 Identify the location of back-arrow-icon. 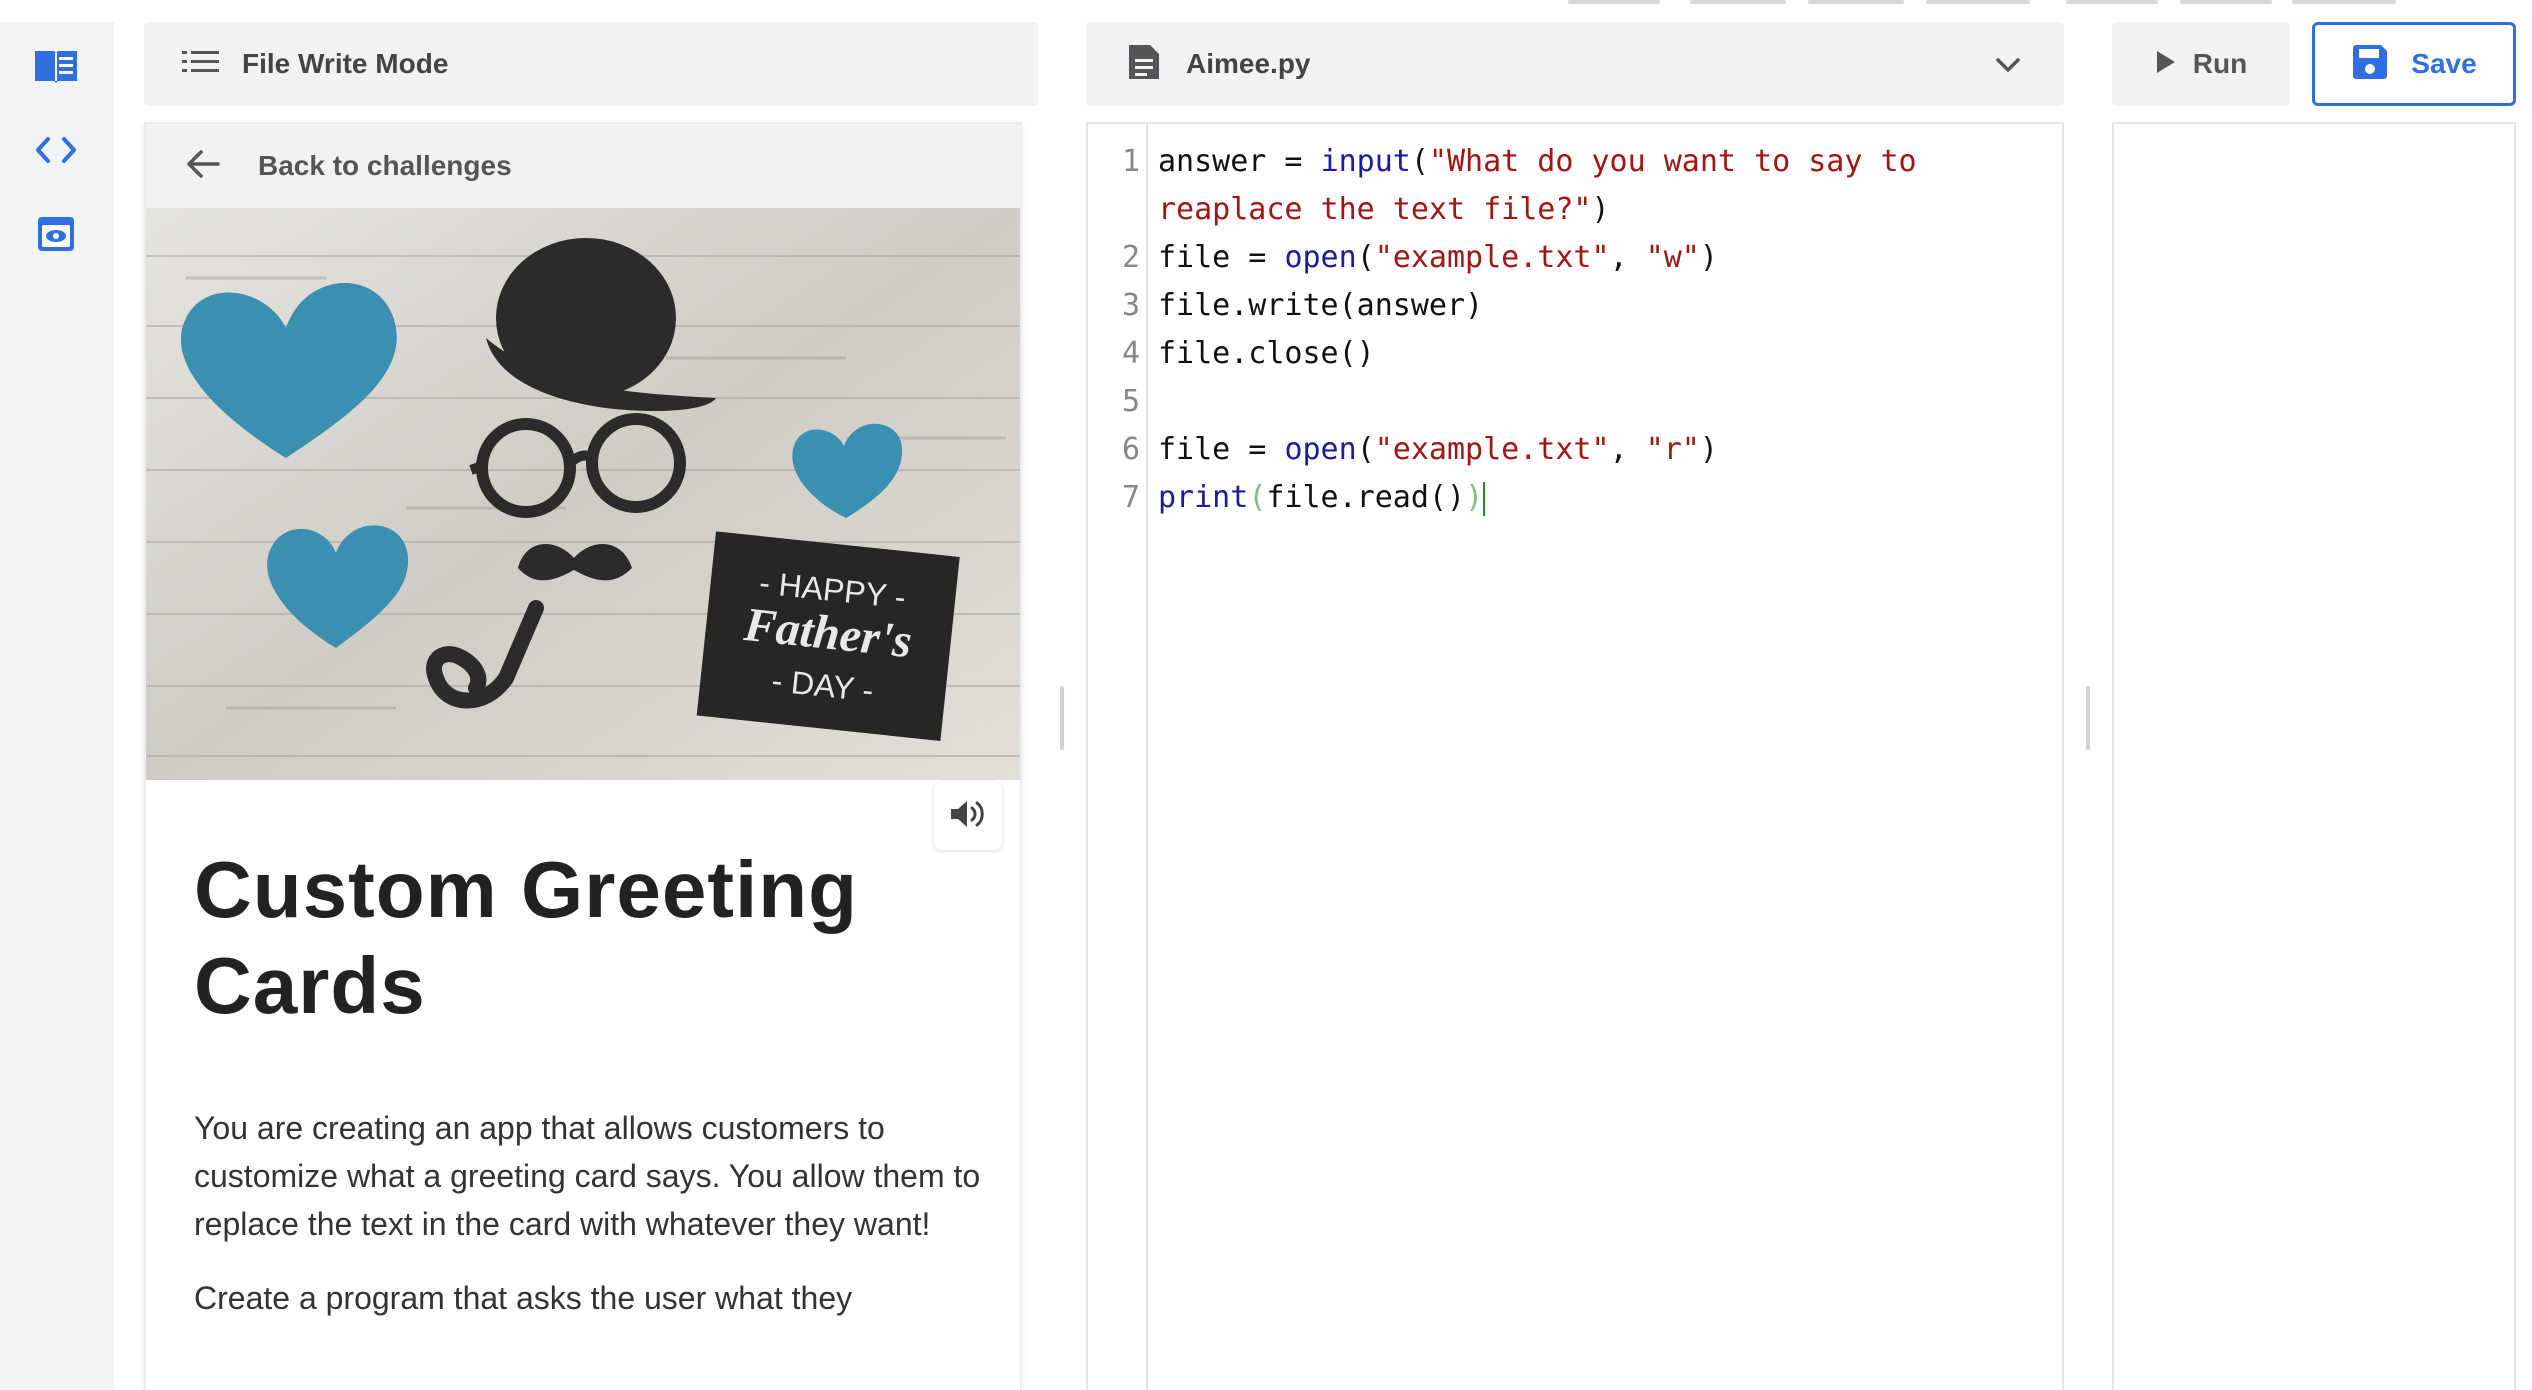
(203, 166).